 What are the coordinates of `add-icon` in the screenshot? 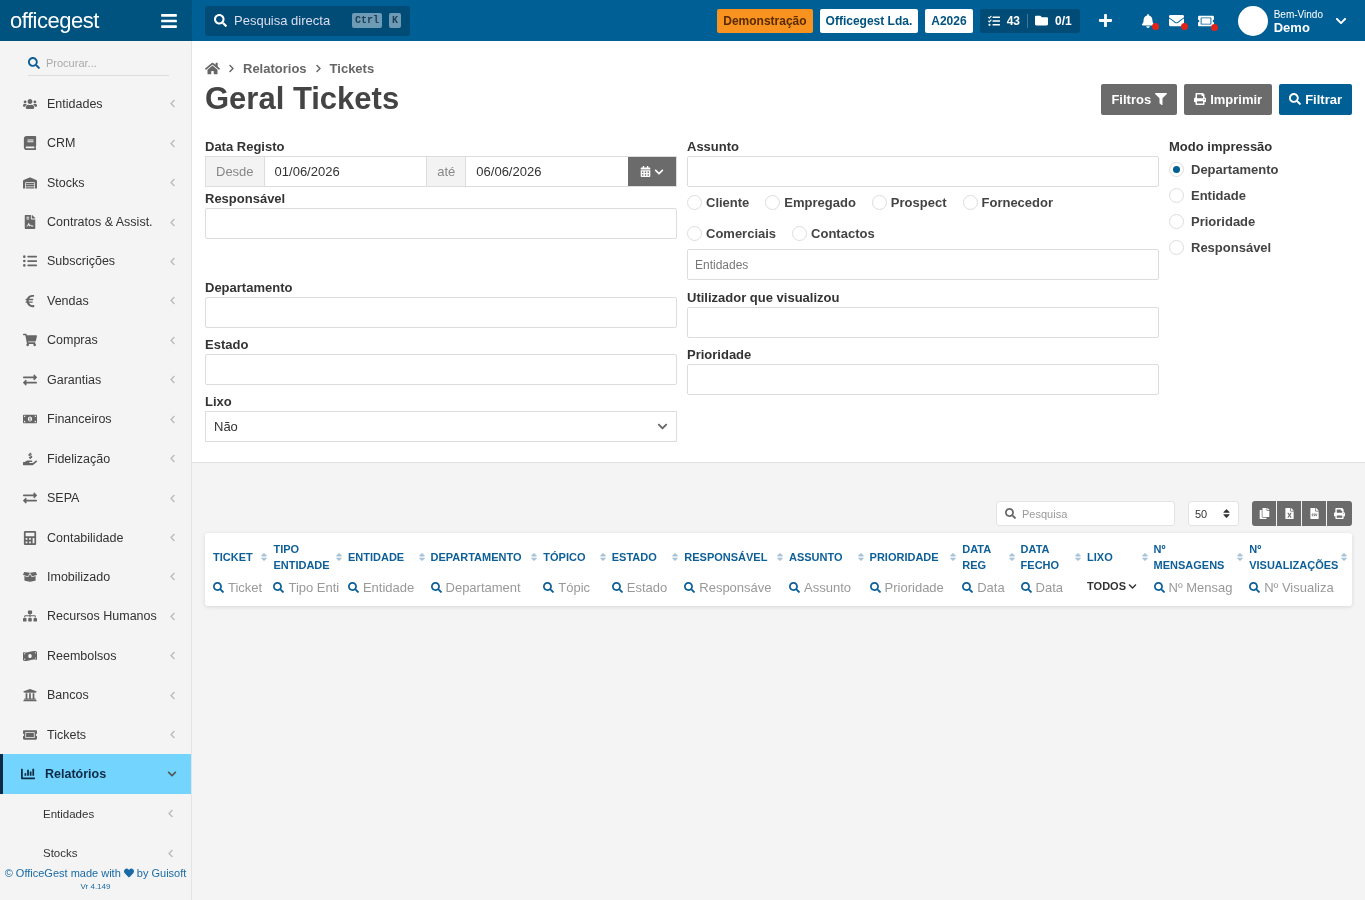 It's located at (1105, 20).